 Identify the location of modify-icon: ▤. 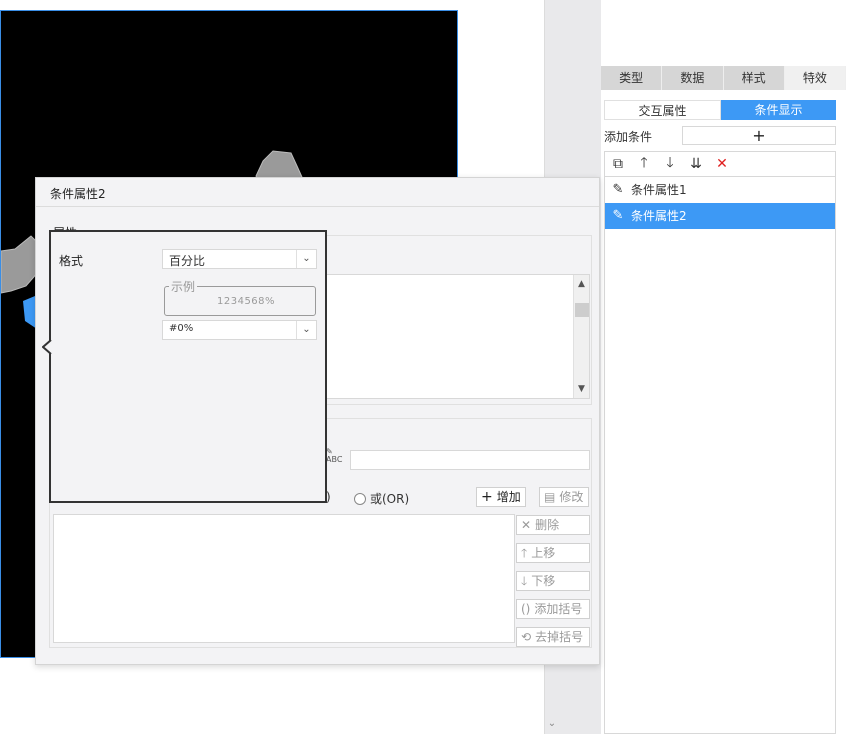
(550, 497).